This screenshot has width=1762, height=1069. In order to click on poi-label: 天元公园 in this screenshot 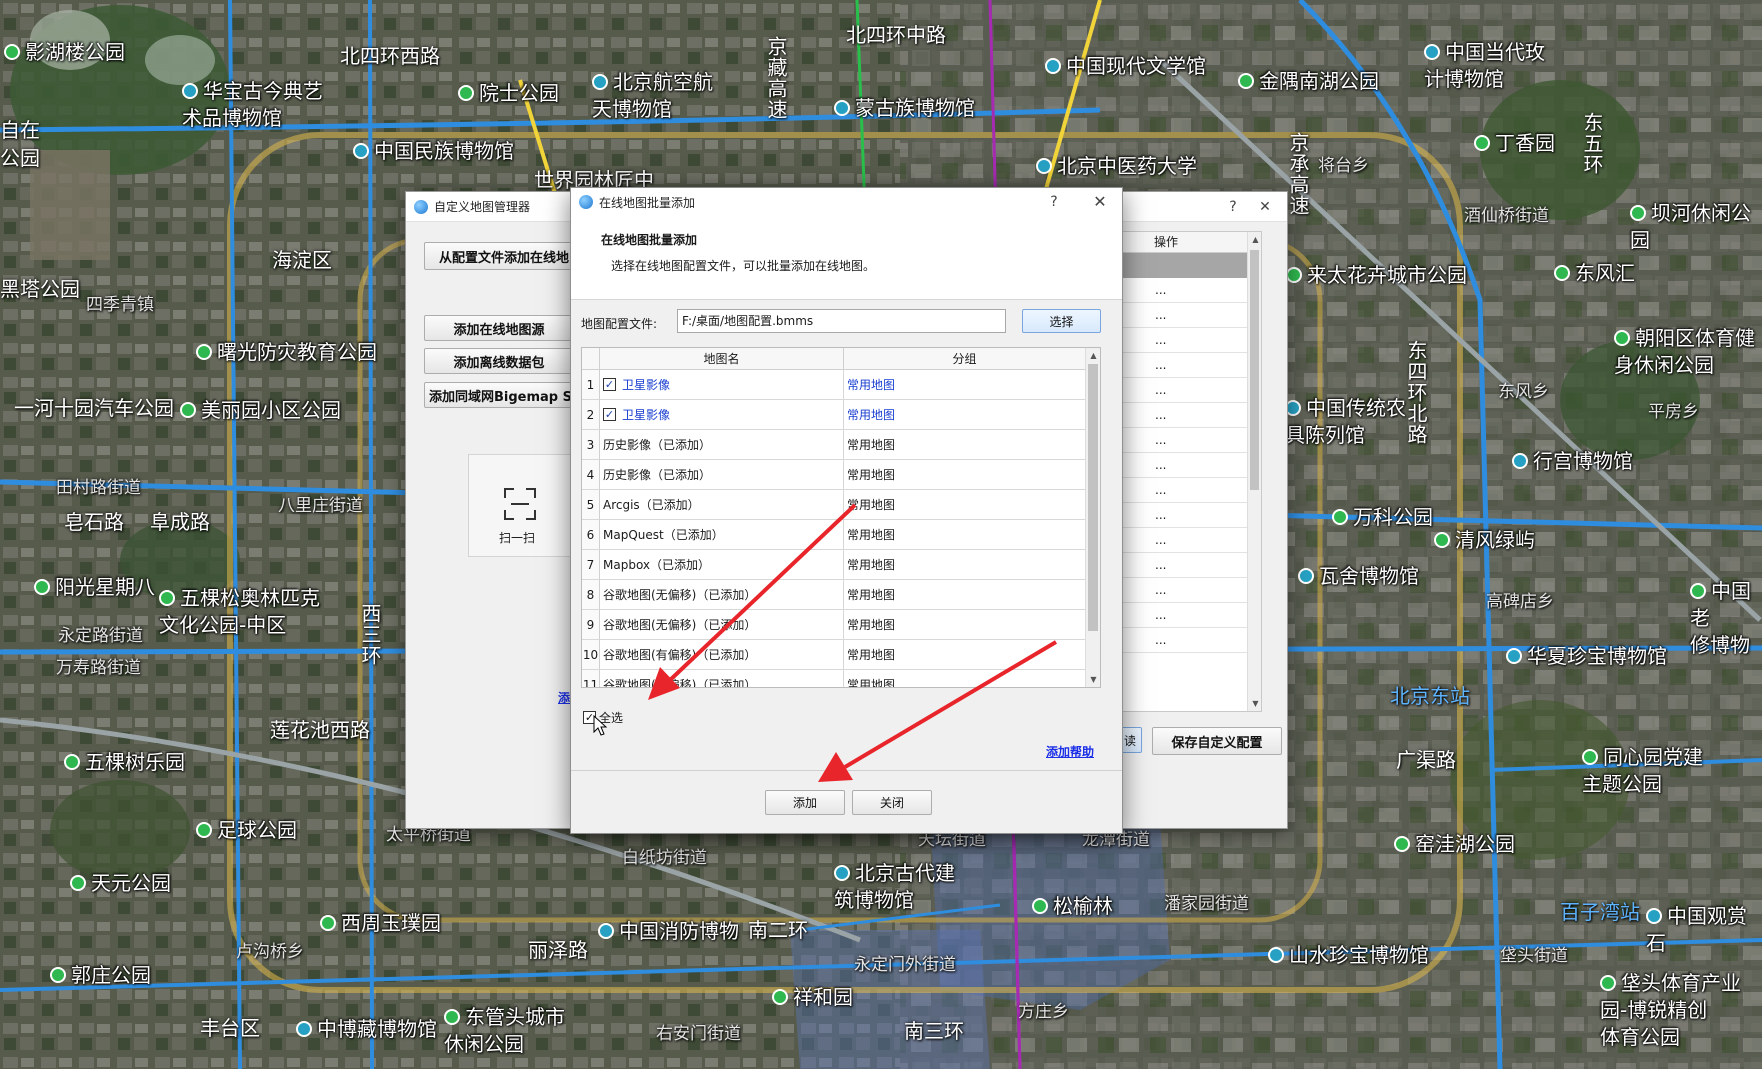, I will do `click(120, 883)`.